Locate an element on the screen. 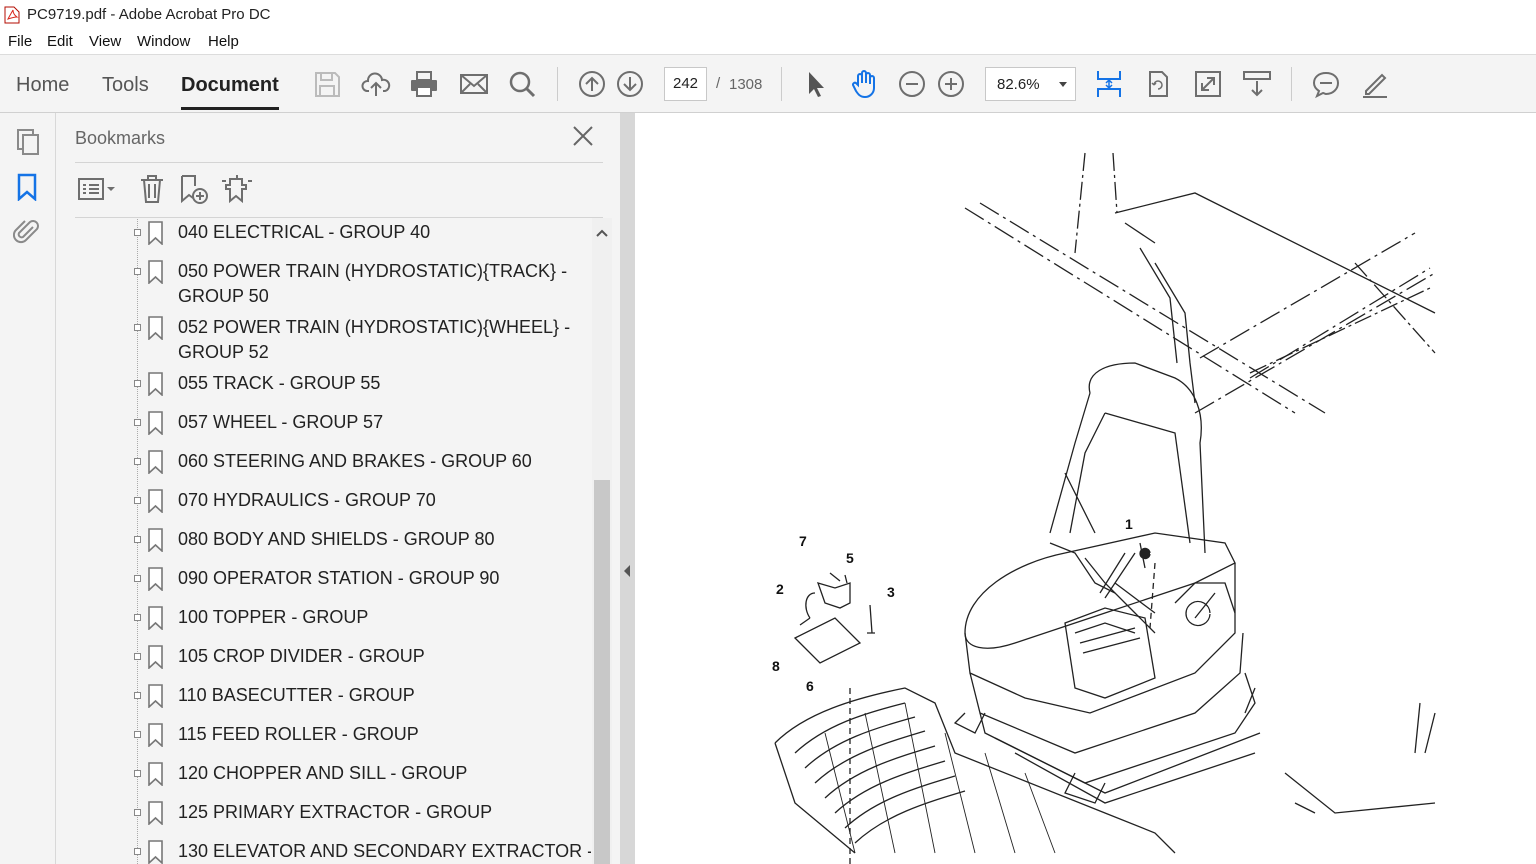 This screenshot has height=864, width=1536. menu-help: Help is located at coordinates (223, 41).